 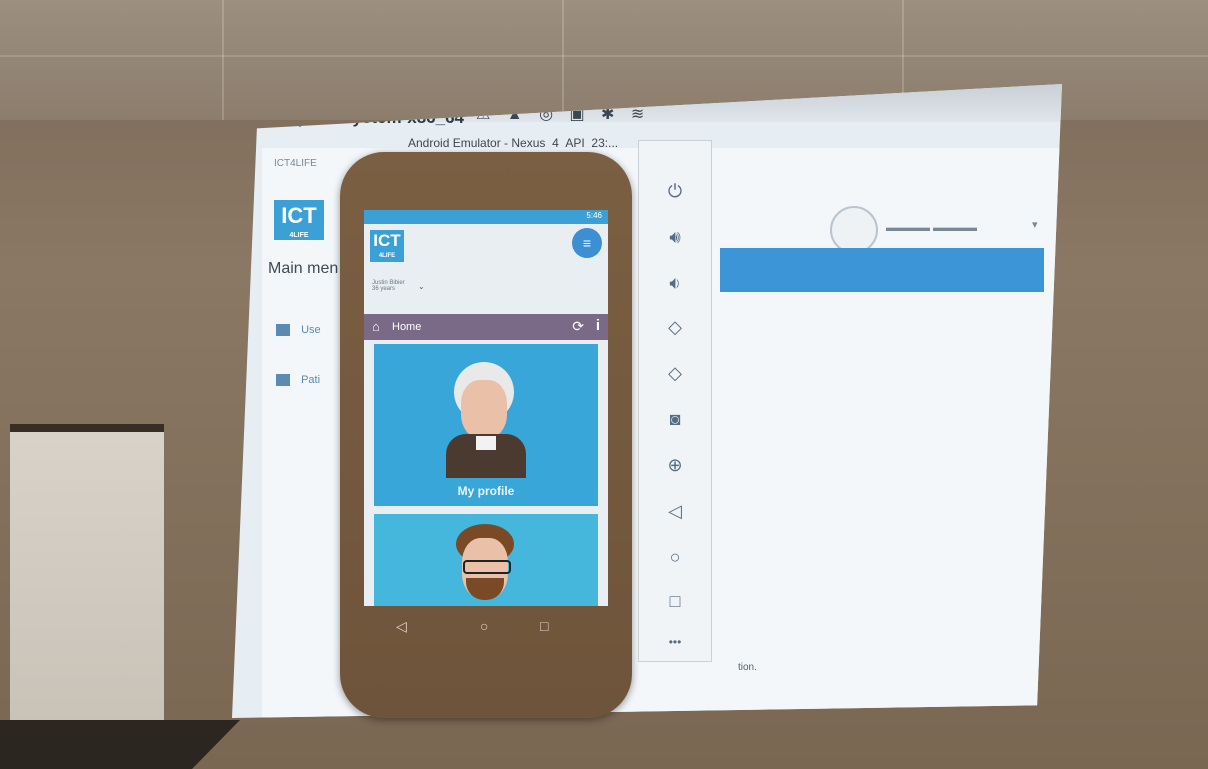 What do you see at coordinates (421, 286) in the screenshot?
I see `chevron-down-icon: ⌄` at bounding box center [421, 286].